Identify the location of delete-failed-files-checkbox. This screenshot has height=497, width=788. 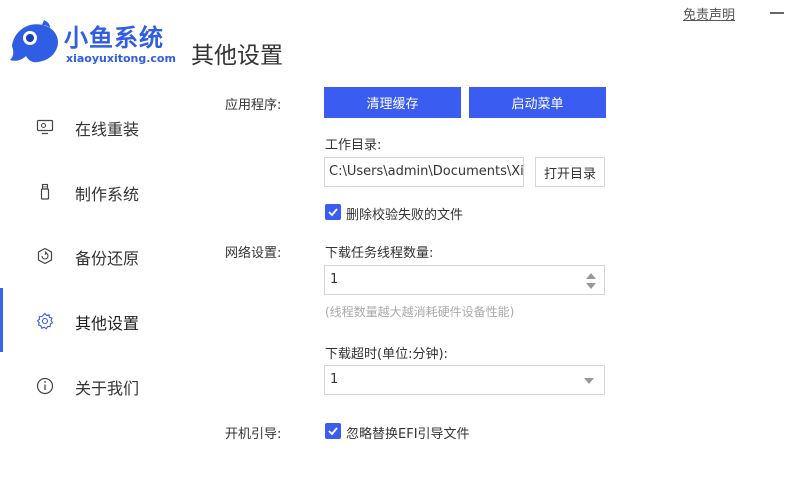
(333, 212).